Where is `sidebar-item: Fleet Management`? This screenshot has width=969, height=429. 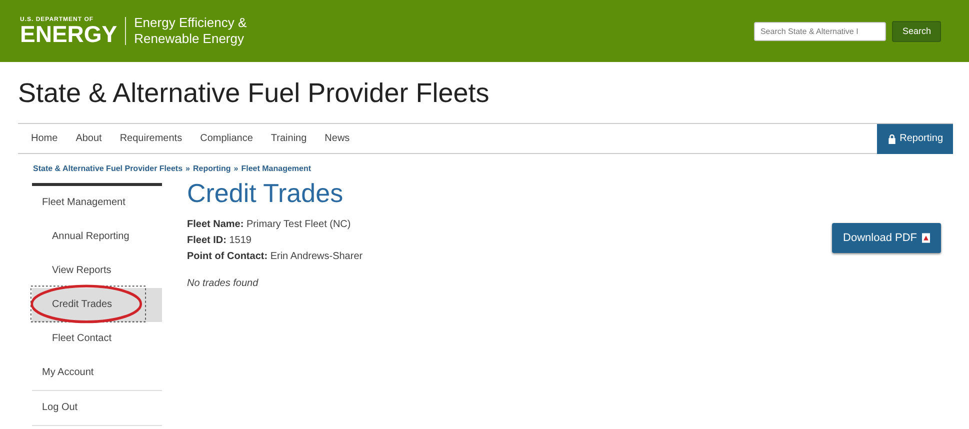
sidebar-item: Fleet Management is located at coordinates (97, 203).